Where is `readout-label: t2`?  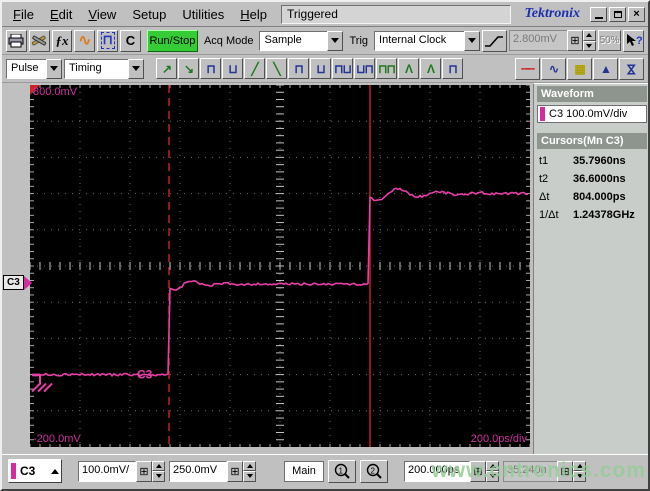 readout-label: t2 is located at coordinates (544, 179).